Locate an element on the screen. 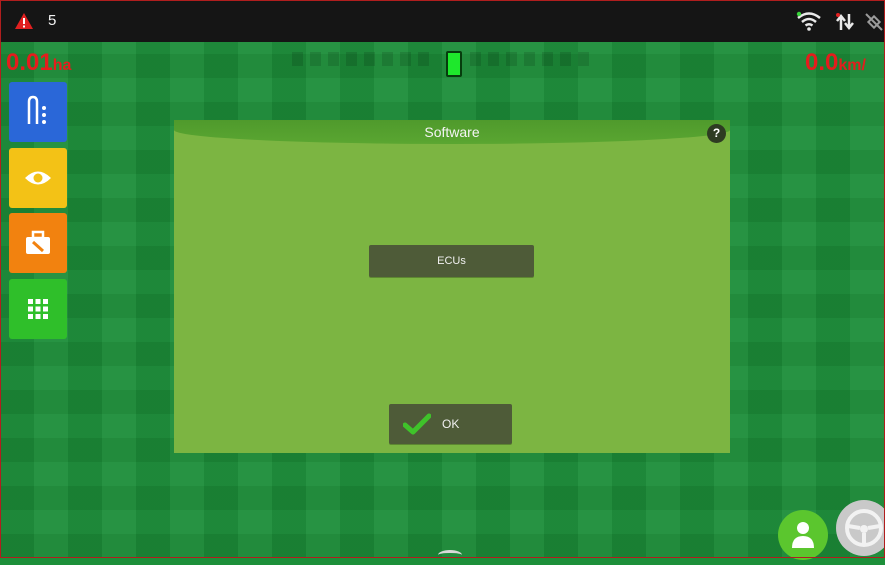 This screenshot has height=565, width=885. alarm-count: 5 is located at coordinates (52, 20).